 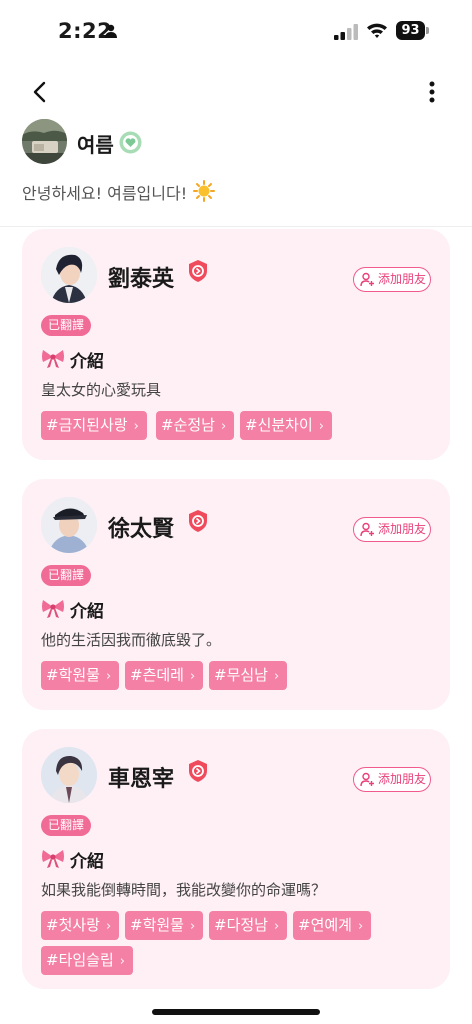 What do you see at coordinates (241, 675) in the screenshot?
I see `tag-label: #무심남` at bounding box center [241, 675].